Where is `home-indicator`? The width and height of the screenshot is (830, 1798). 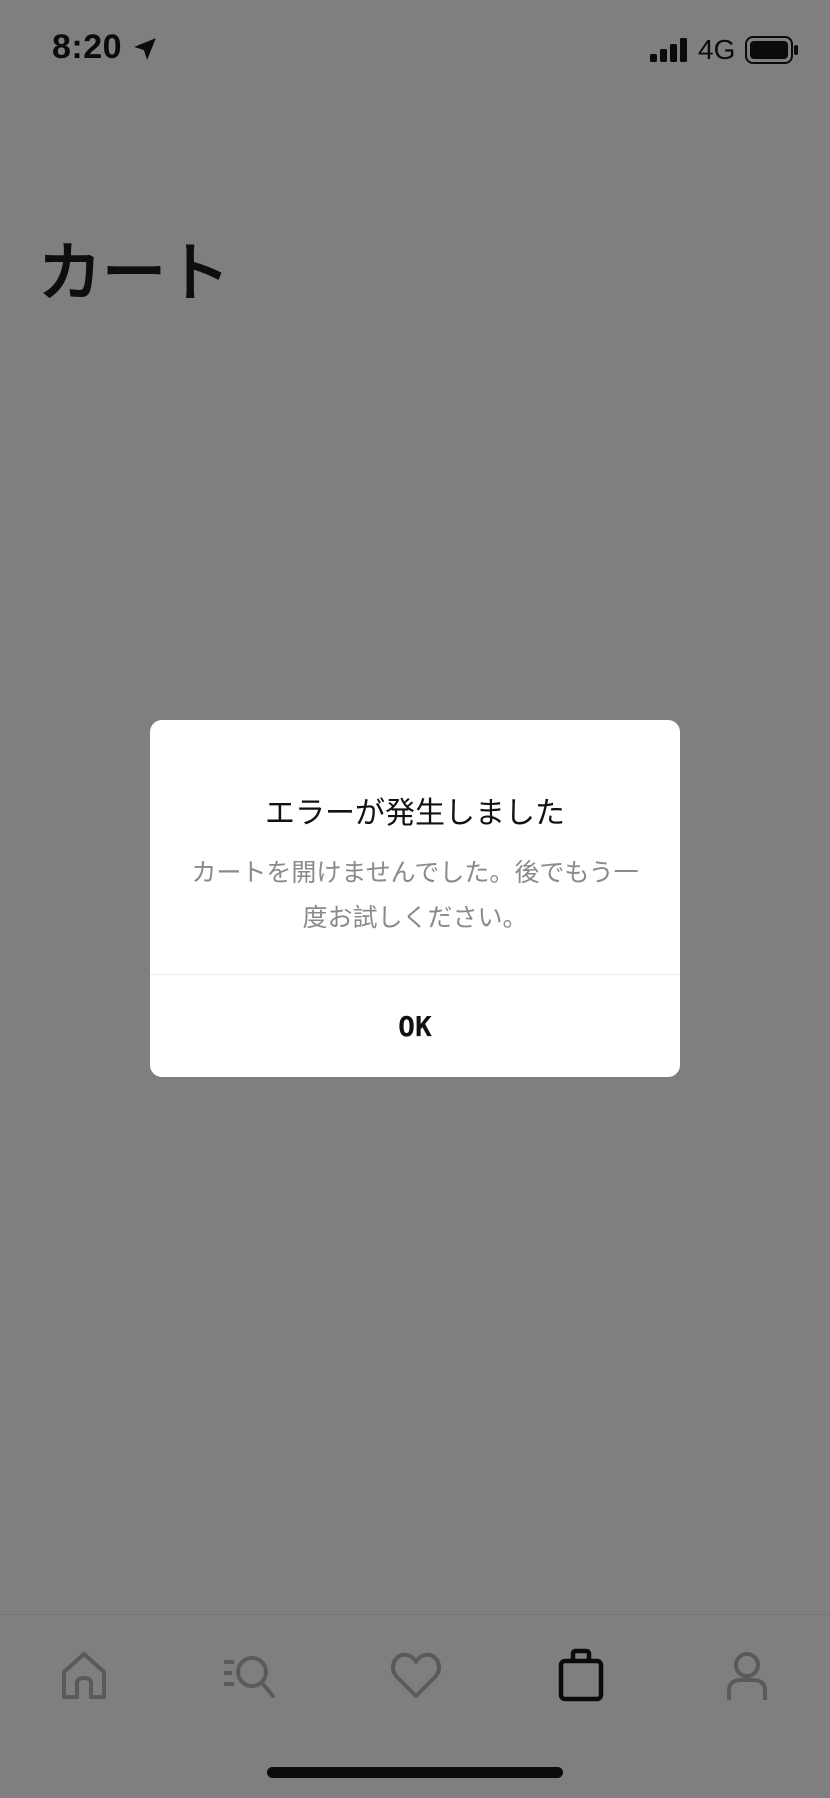
home-indicator is located at coordinates (415, 1772).